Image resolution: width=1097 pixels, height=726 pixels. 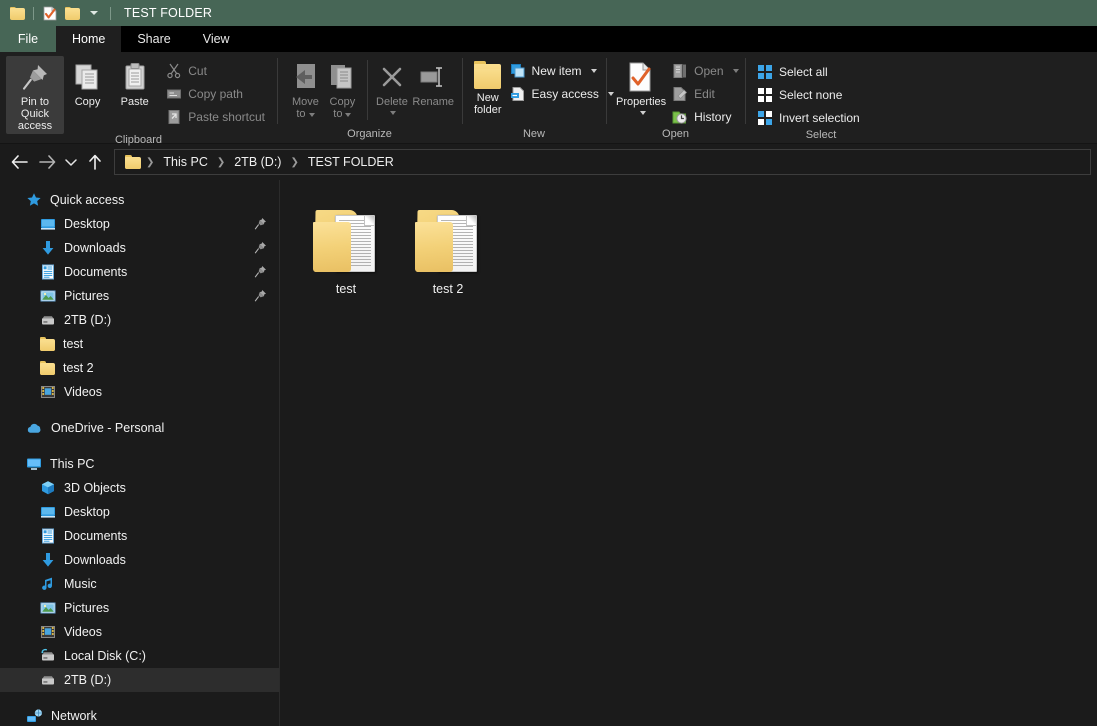 I want to click on properties-icon, so click(x=50, y=13).